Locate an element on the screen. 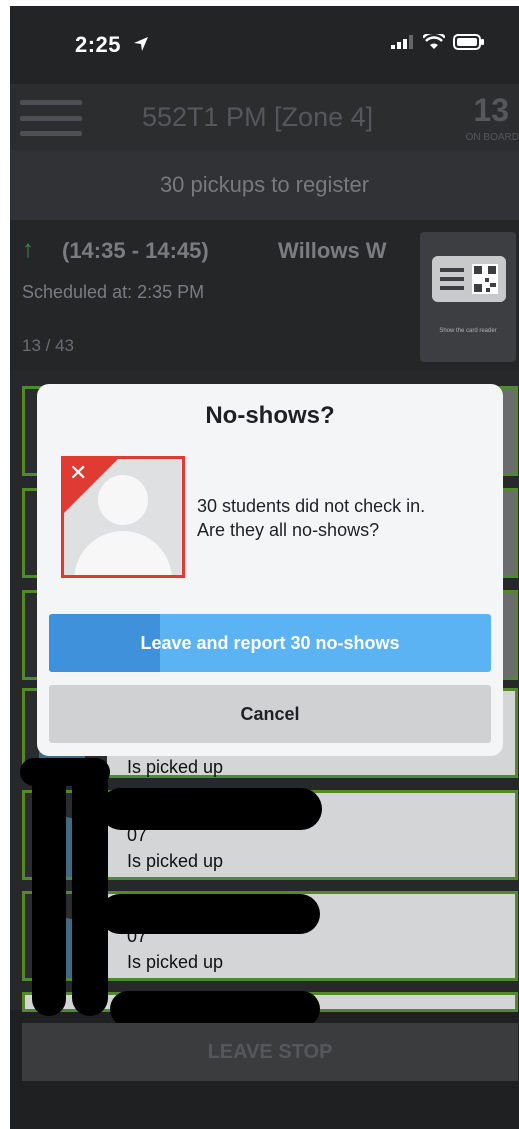  leave-and-report-button: Leave and report 30 no-shows is located at coordinates (270, 643).